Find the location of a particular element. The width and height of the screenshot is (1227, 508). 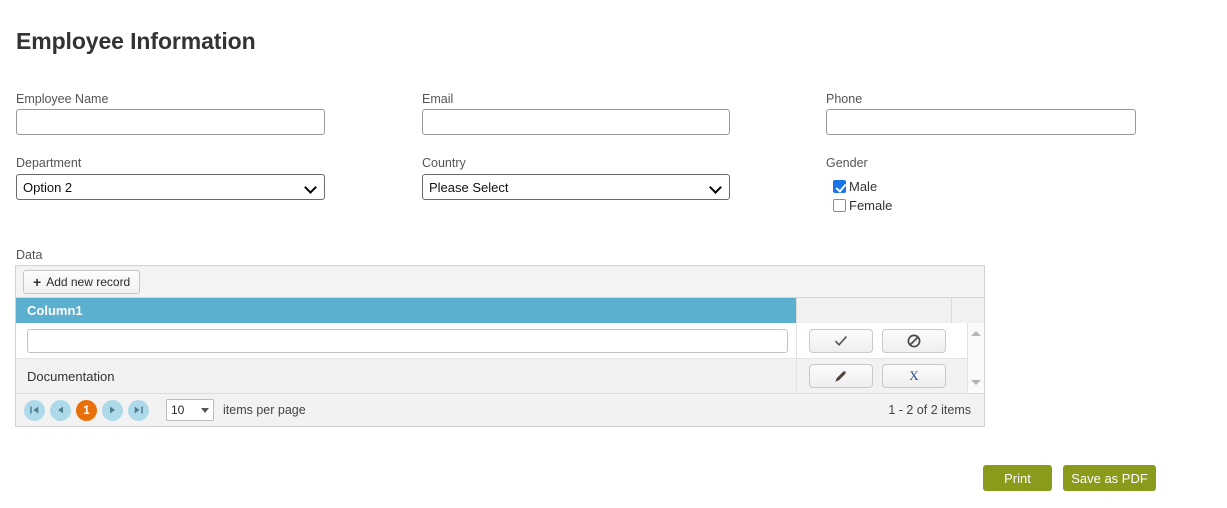

ban-icon is located at coordinates (914, 341).